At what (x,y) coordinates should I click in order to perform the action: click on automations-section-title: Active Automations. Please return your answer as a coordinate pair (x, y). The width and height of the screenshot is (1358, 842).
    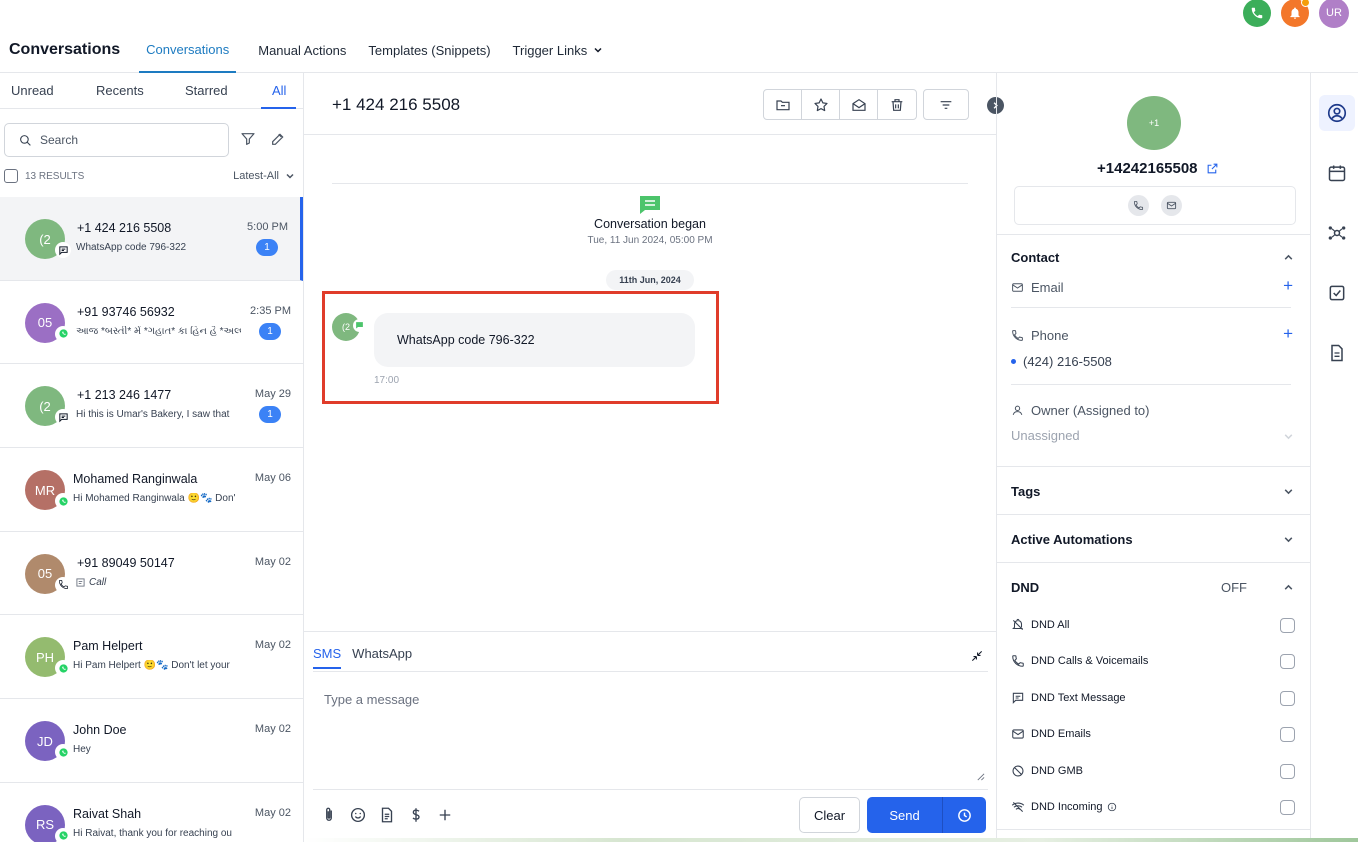
    Looking at the image, I should click on (1072, 539).